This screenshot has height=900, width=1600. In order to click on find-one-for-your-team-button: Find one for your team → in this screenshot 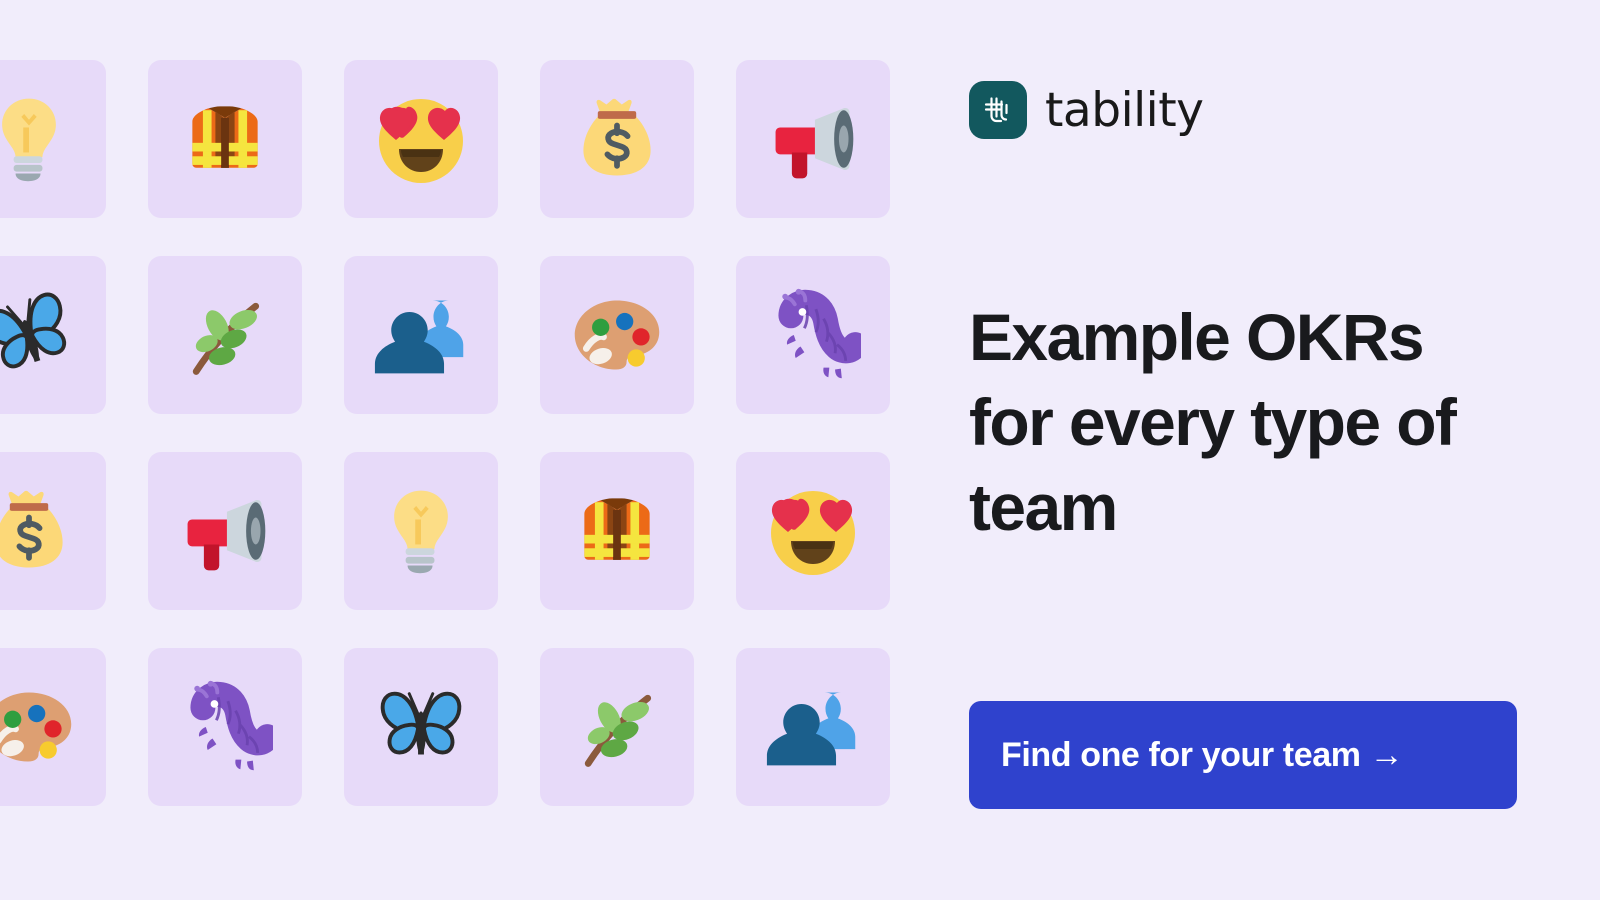, I will do `click(1243, 755)`.